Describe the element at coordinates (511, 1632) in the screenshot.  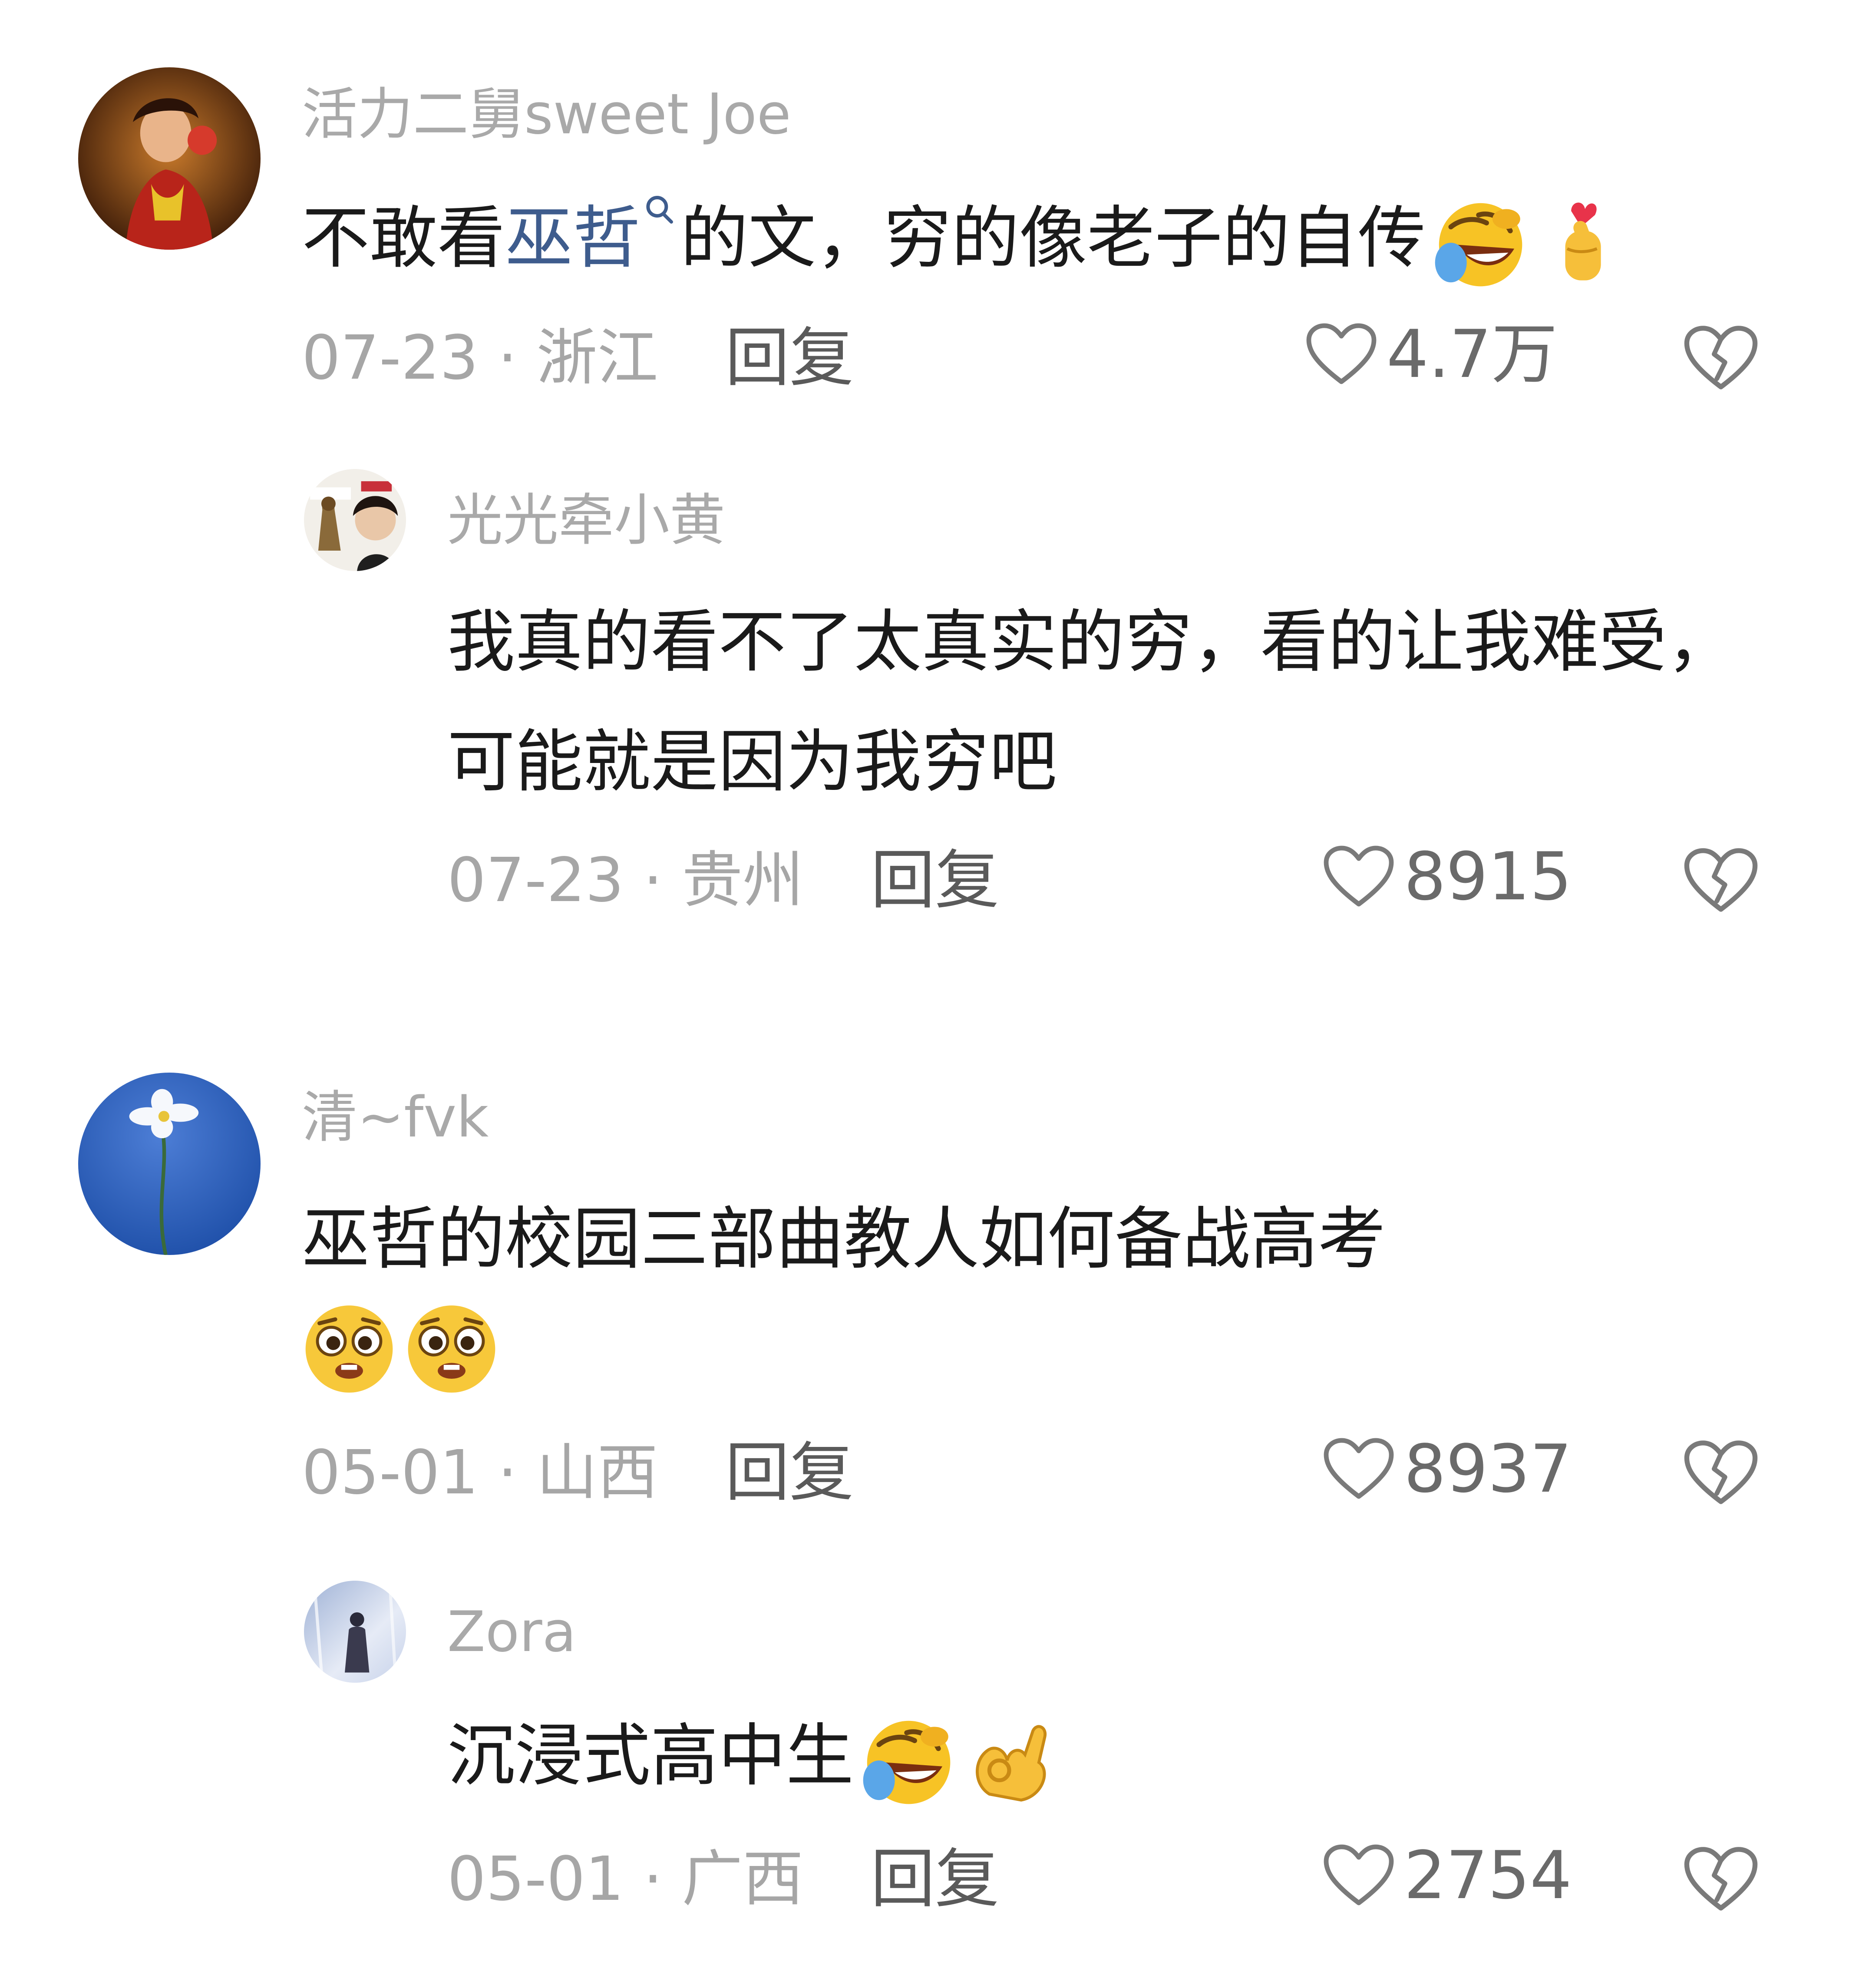
I see `username: Zora` at that location.